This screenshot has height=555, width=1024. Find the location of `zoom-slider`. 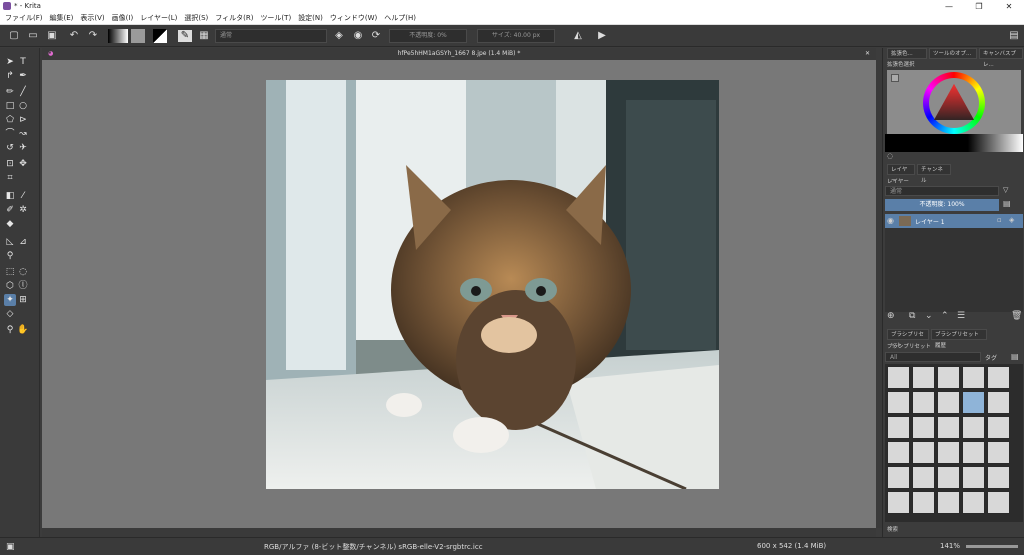

zoom-slider is located at coordinates (992, 546).